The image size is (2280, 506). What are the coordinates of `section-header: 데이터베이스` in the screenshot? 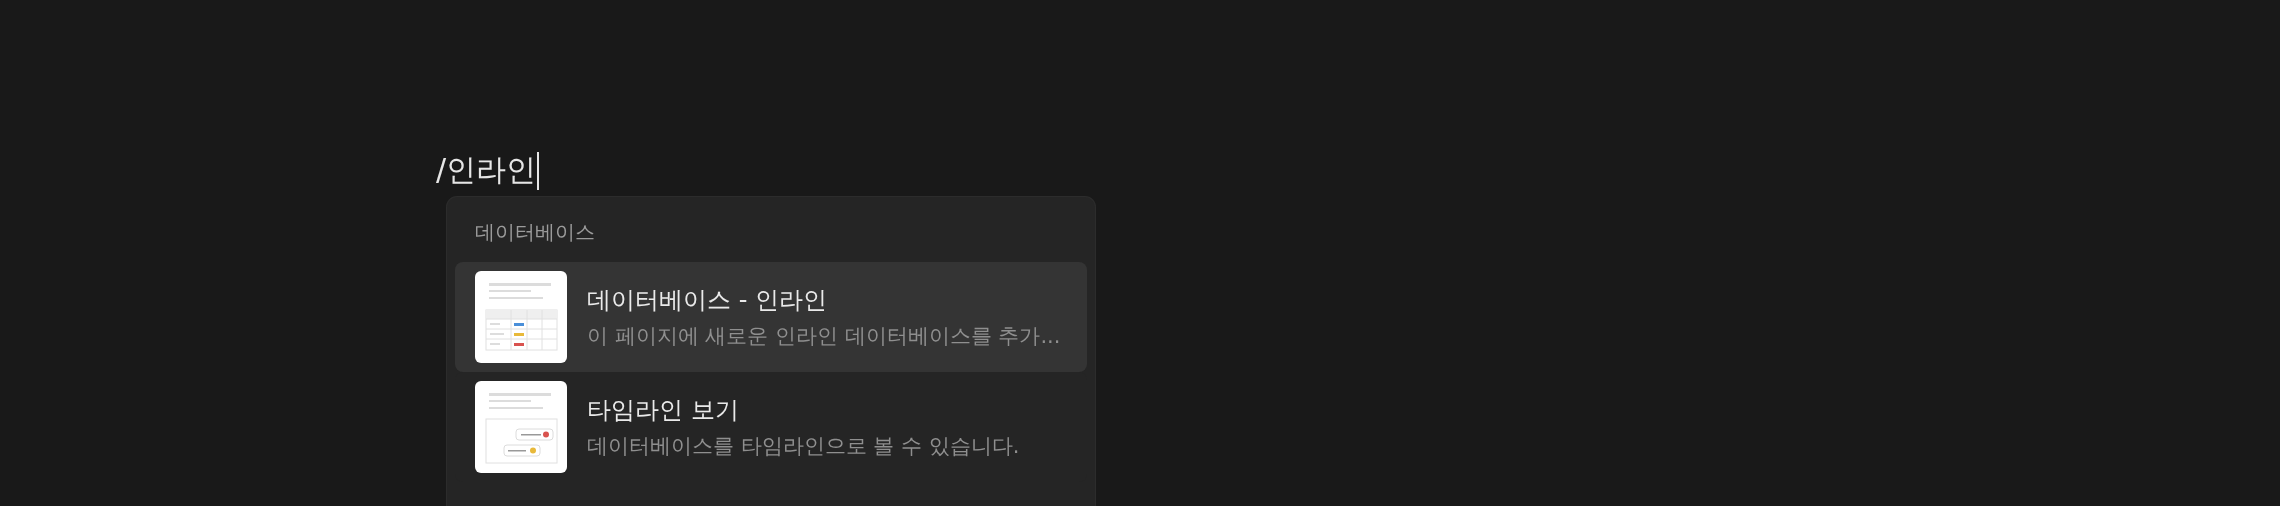 It's located at (535, 232).